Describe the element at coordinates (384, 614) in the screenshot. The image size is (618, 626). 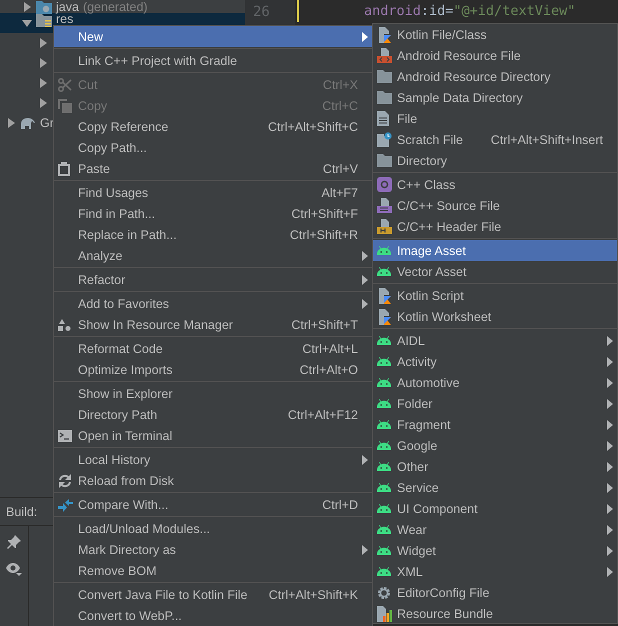
I see `bar-chart-file-icon` at that location.